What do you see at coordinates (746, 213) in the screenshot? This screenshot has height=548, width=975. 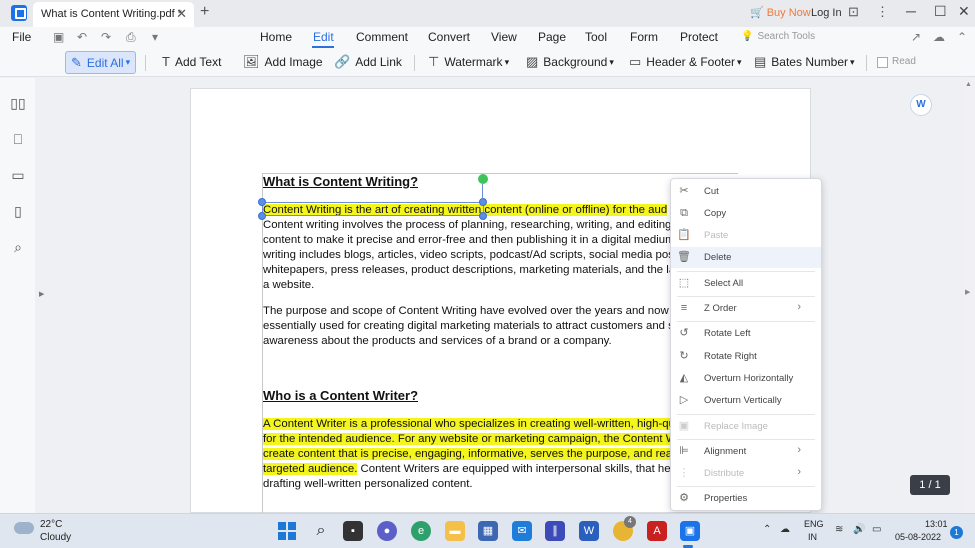 I see `menu-item-copy: ⧉ Copy` at bounding box center [746, 213].